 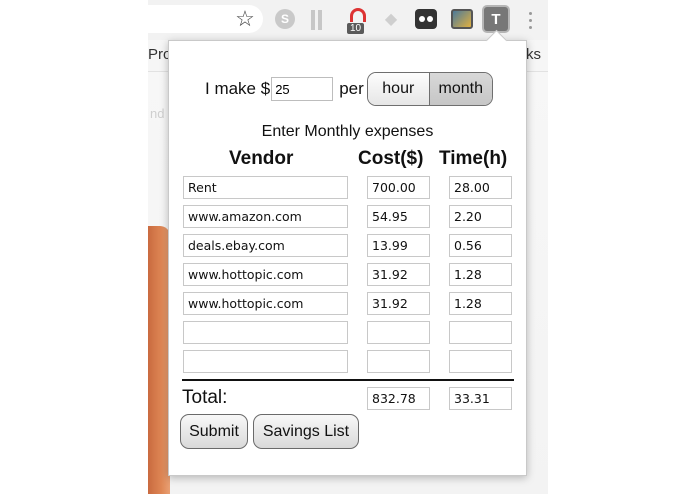 What do you see at coordinates (533, 54) in the screenshot?
I see `bookmark-item-right: ks` at bounding box center [533, 54].